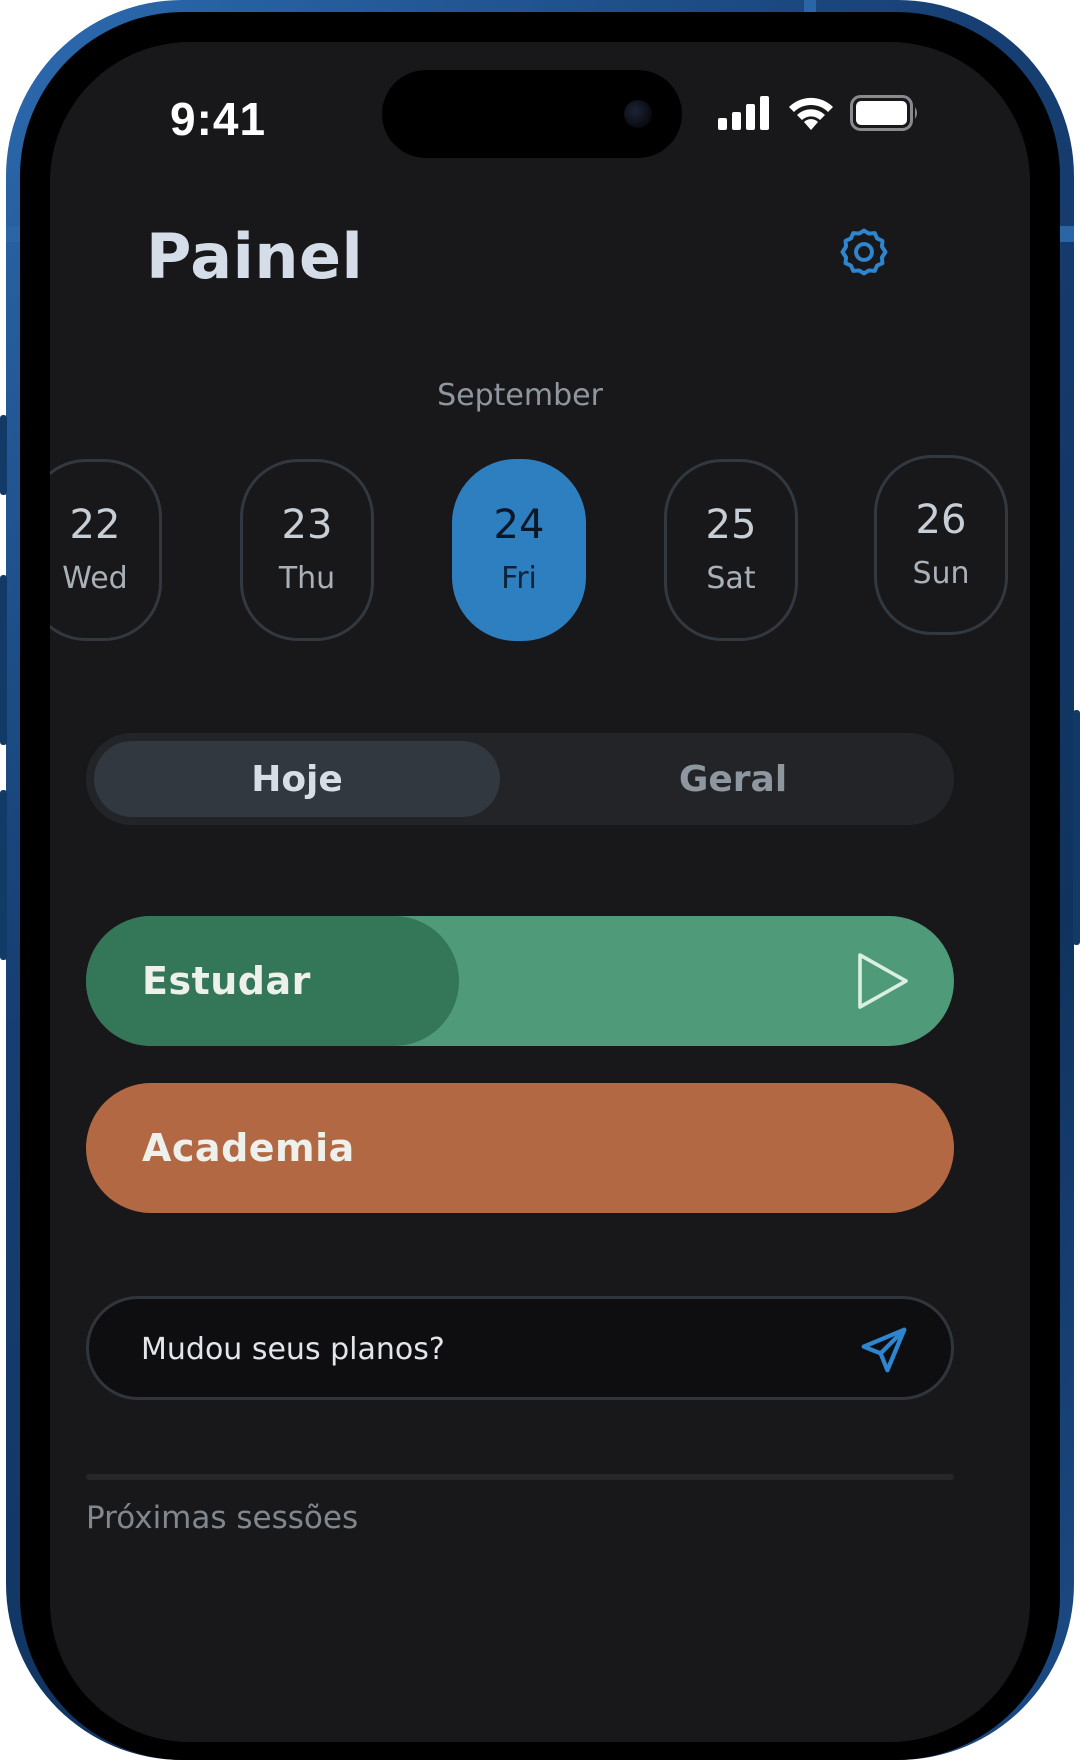 The height and width of the screenshot is (1760, 1080). I want to click on day-23: 23 Thu, so click(307, 550).